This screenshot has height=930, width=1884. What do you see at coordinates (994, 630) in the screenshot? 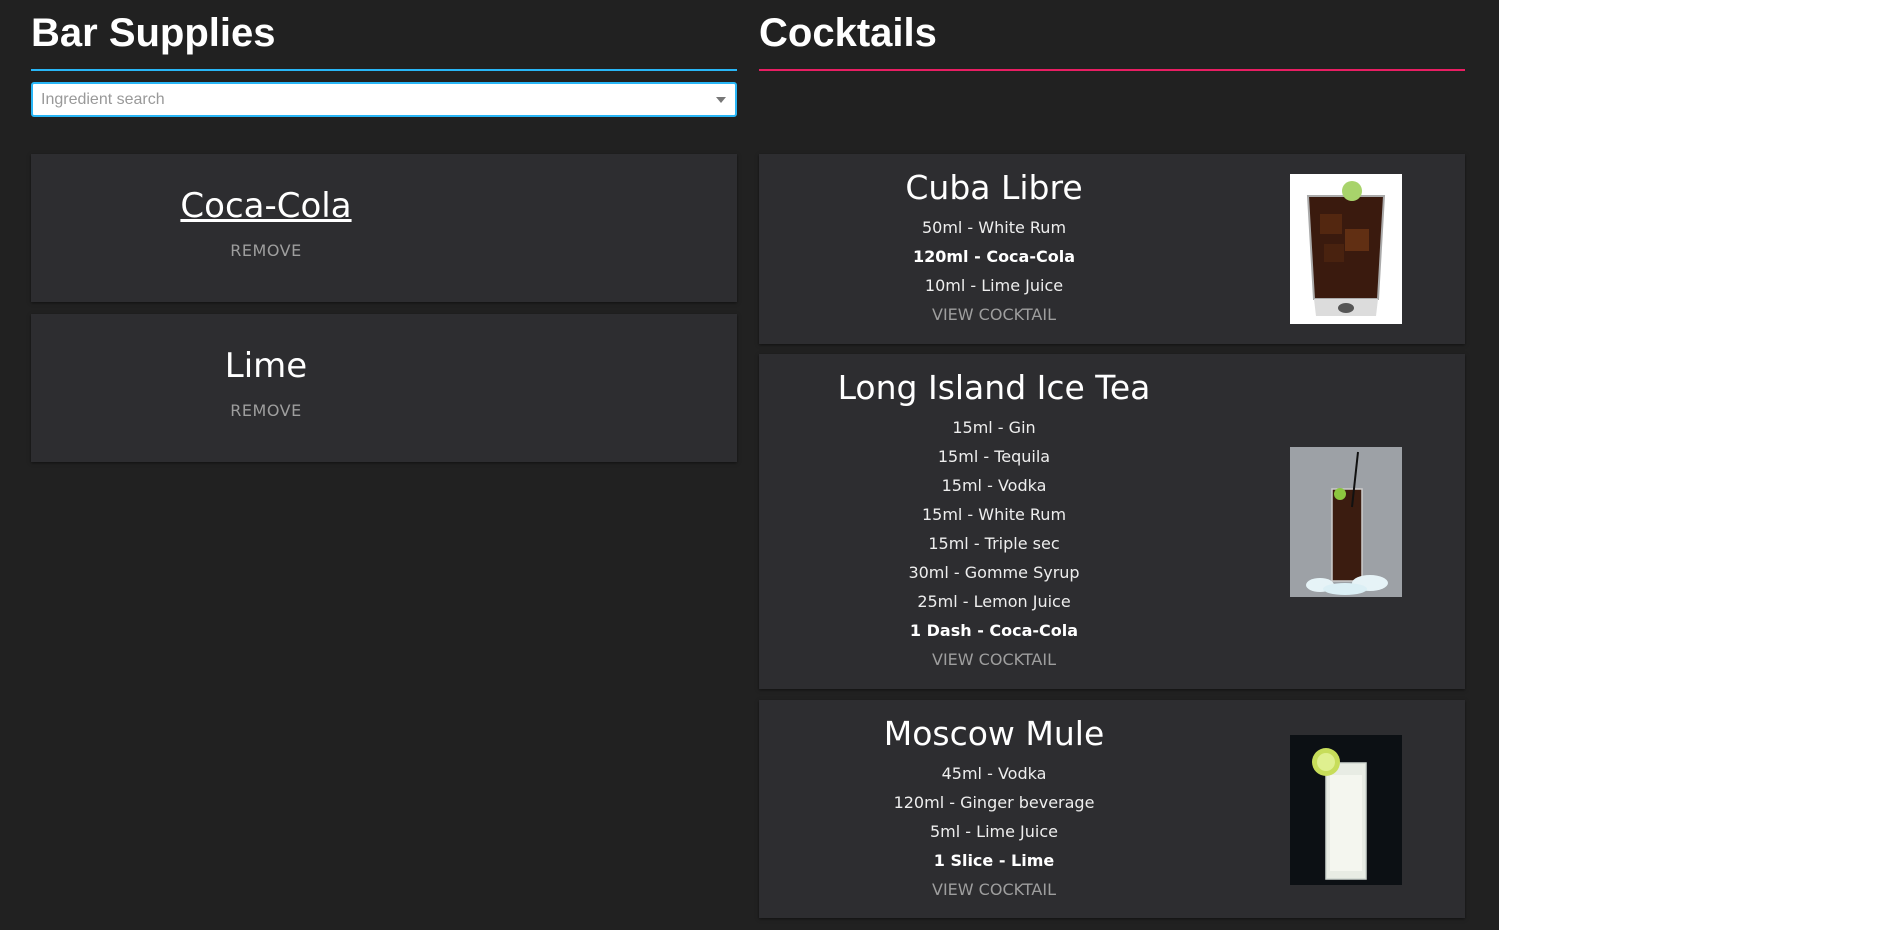
I see `ingredient-line-owned: 1 Dash - Coca-Cola` at bounding box center [994, 630].